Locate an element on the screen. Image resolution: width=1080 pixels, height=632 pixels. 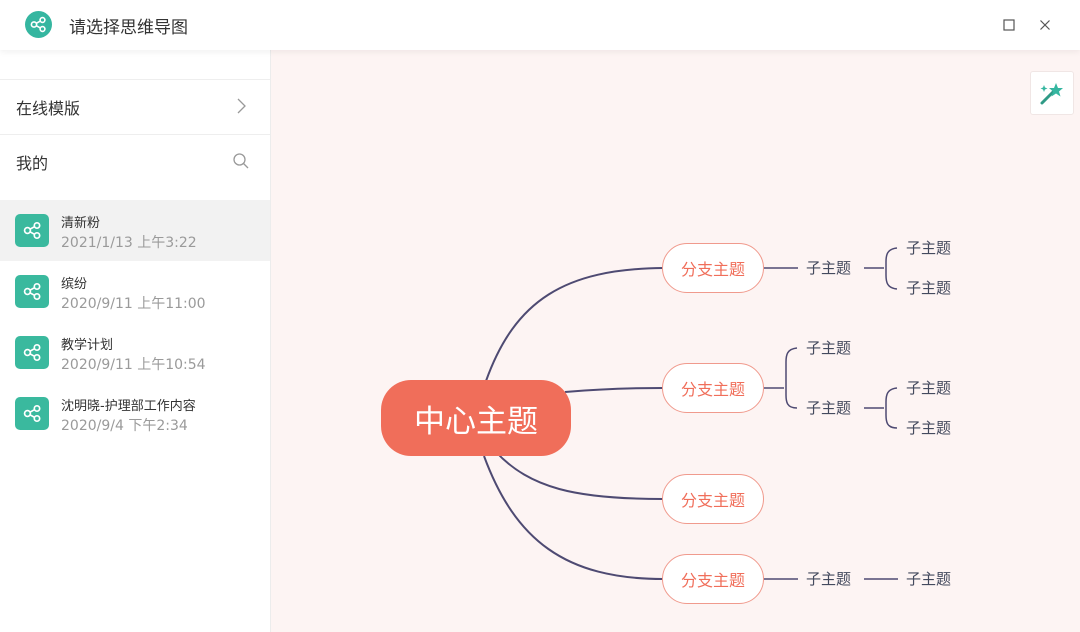
file-list-item: 教学计划 2020/9/11 上午10:54 is located at coordinates (135, 352).